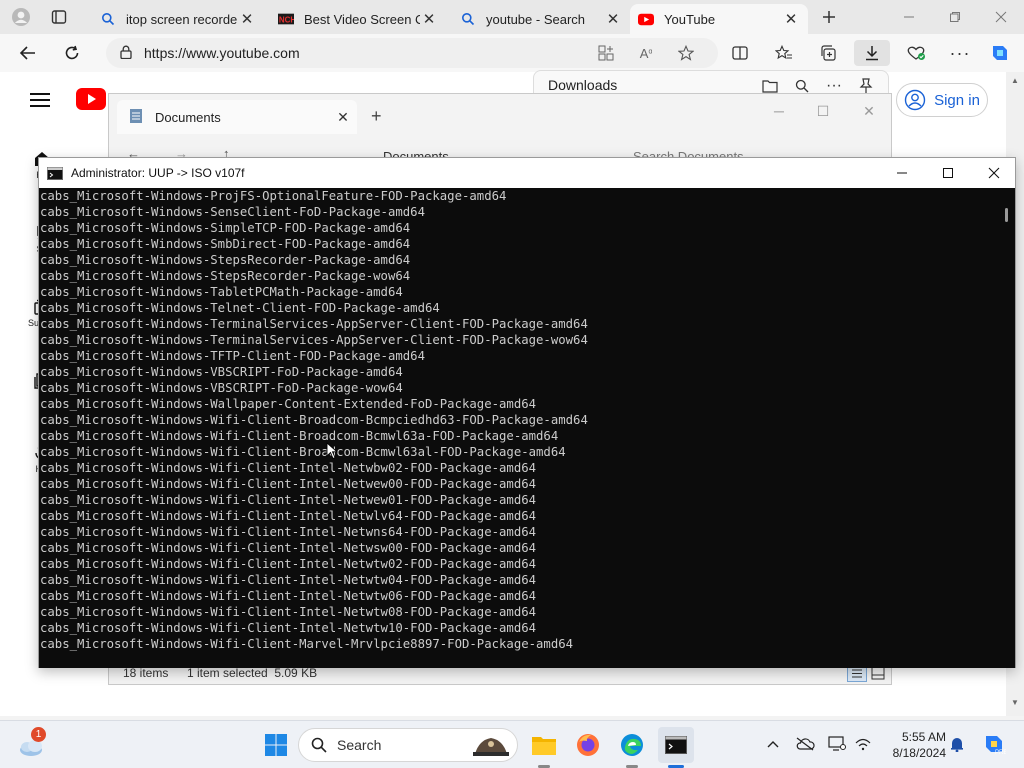 The height and width of the screenshot is (768, 1024). I want to click on address-bar: https://www.youtube.com, so click(412, 53).